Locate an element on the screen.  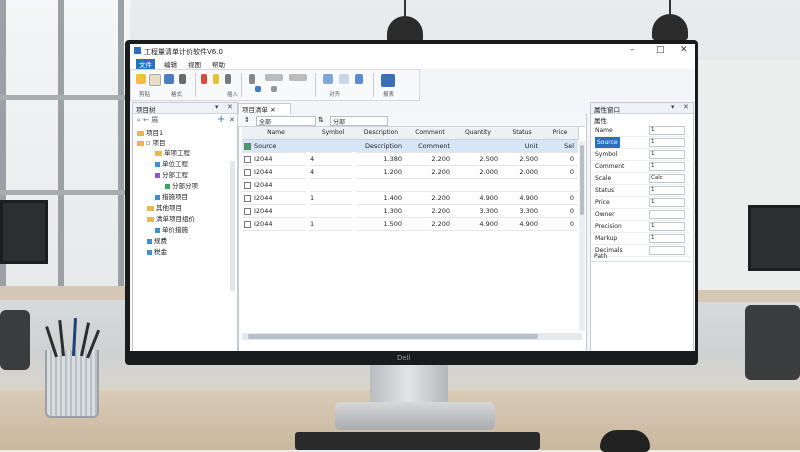
column-header-price: Price is located at coordinates (560, 133).